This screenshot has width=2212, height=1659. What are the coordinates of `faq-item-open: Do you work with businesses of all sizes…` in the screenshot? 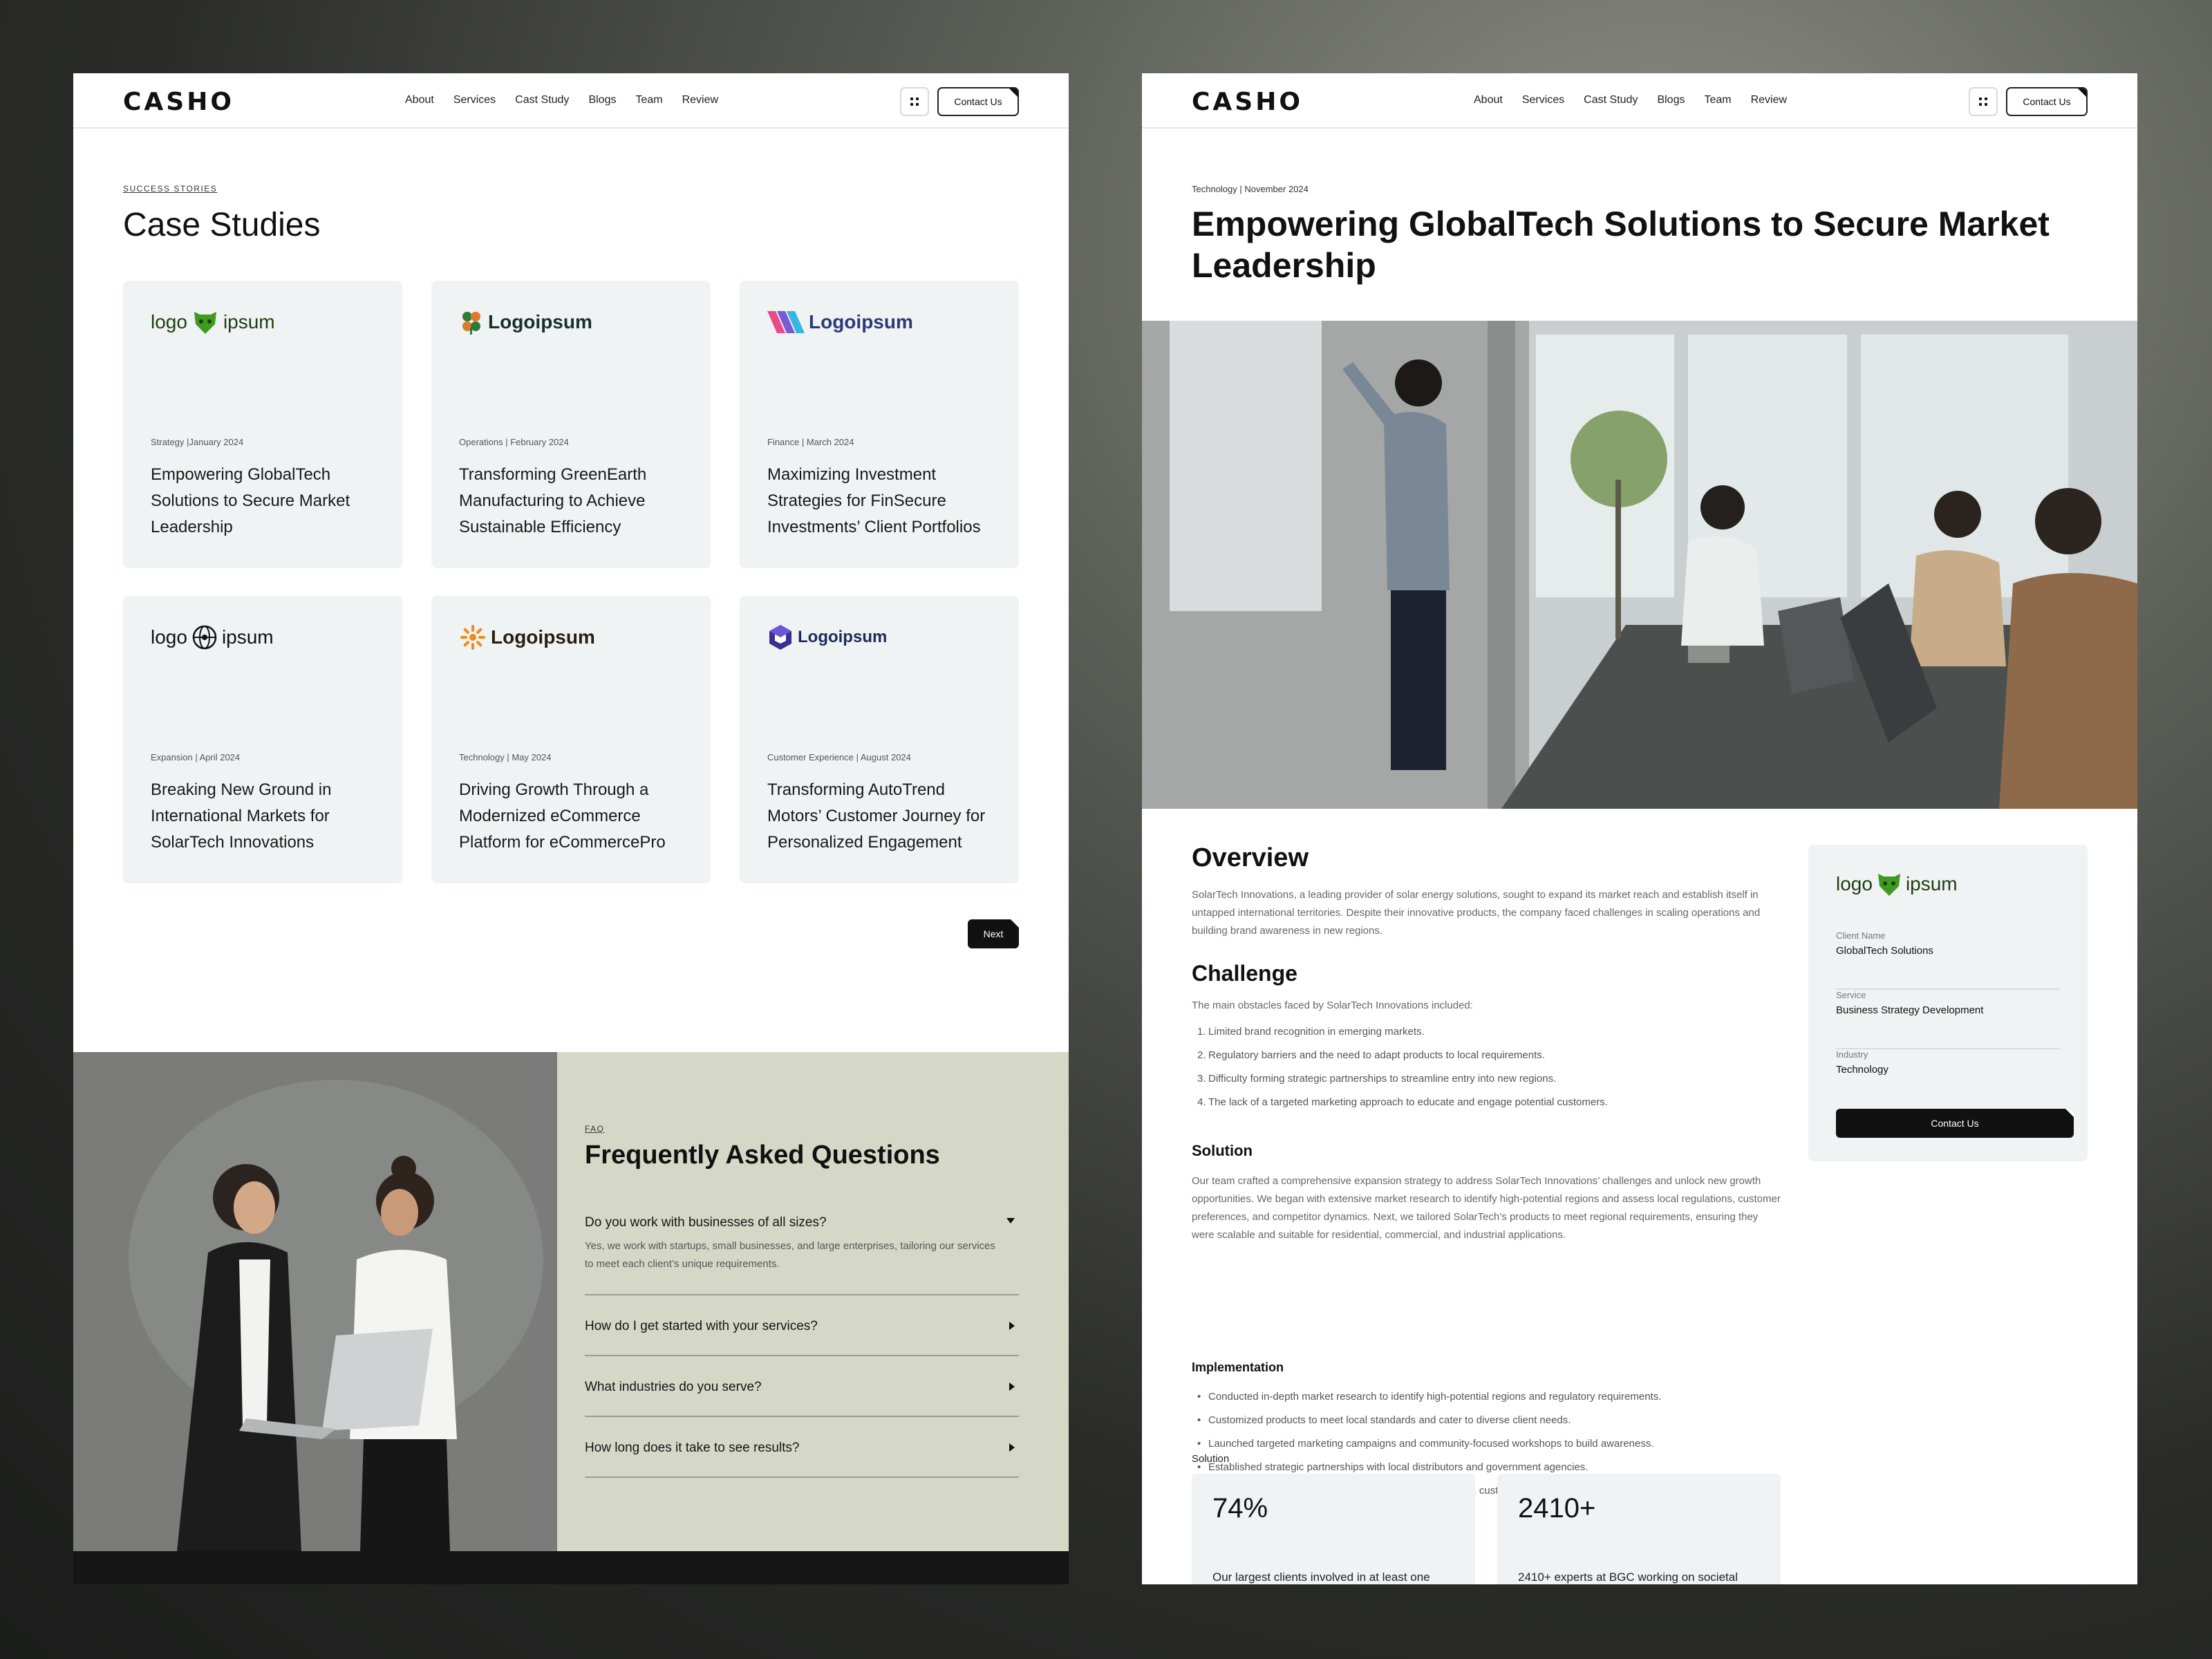 It's located at (802, 1255).